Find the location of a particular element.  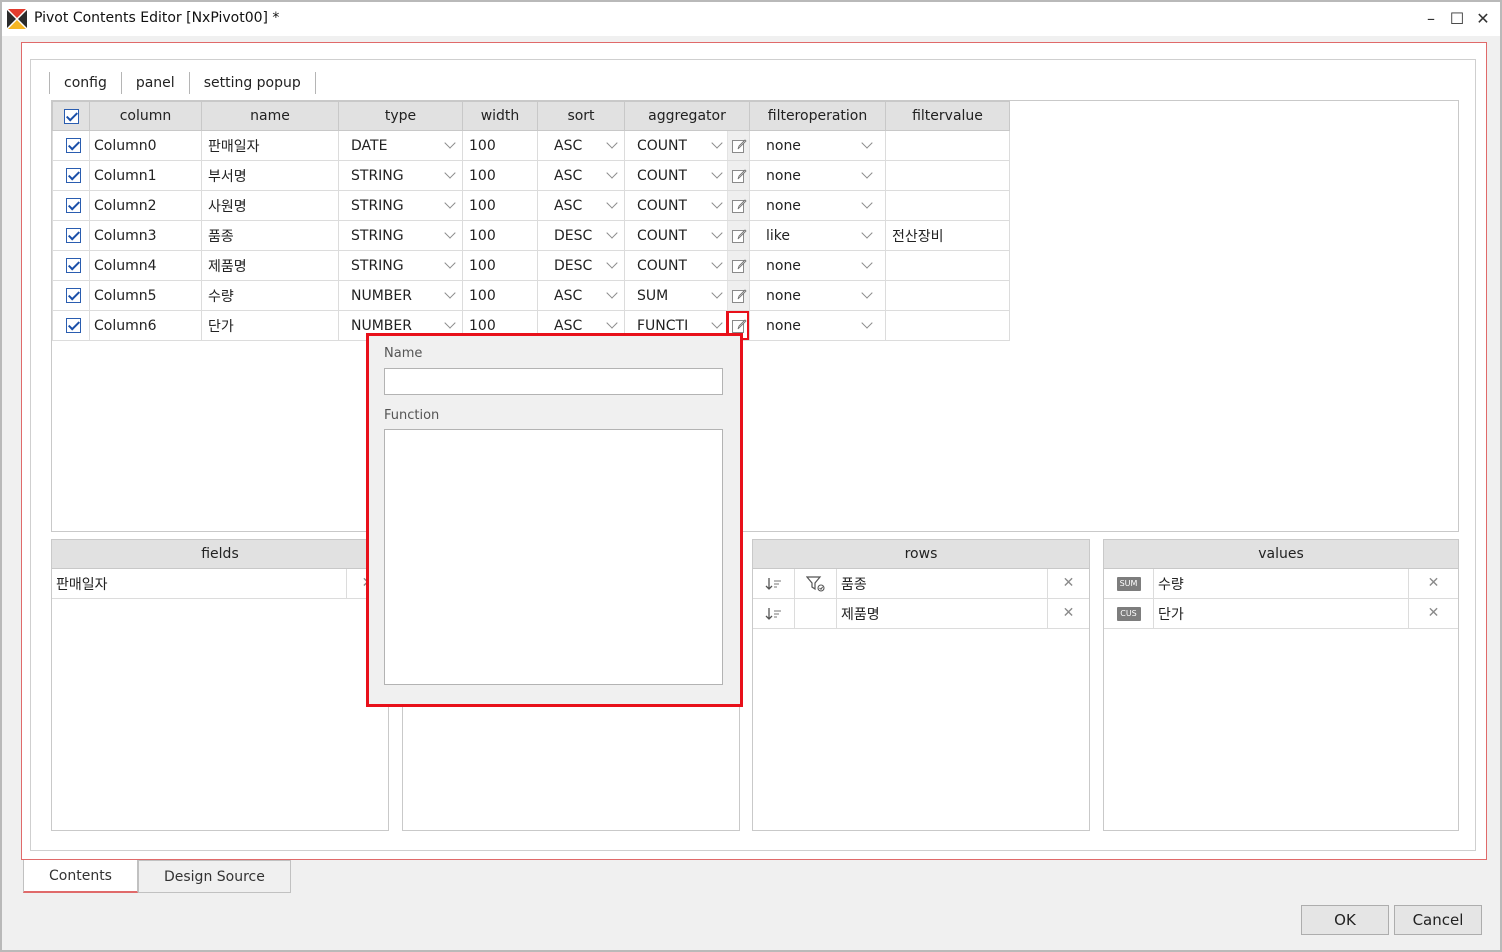

list-item: 품종 ✕ is located at coordinates (921, 584).